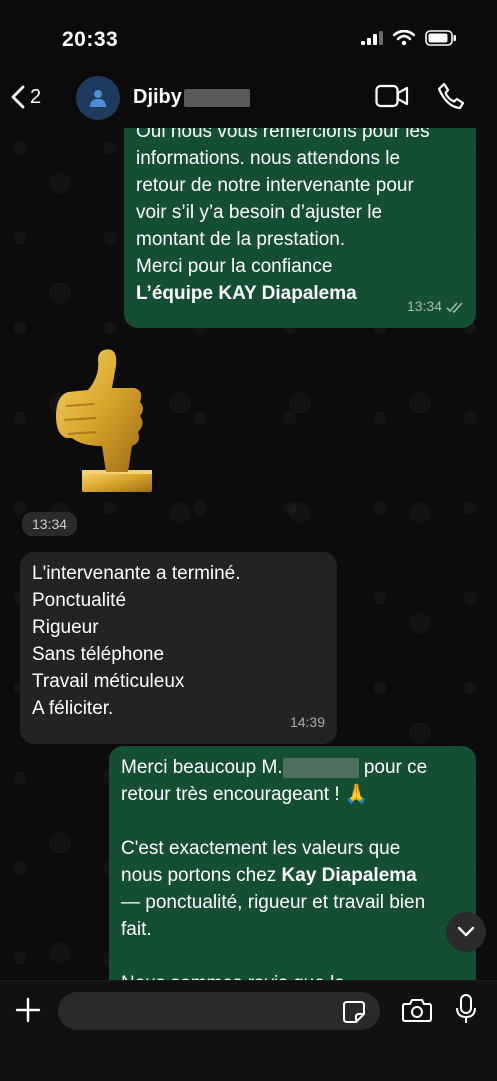  I want to click on message-time: 13:34, so click(424, 306).